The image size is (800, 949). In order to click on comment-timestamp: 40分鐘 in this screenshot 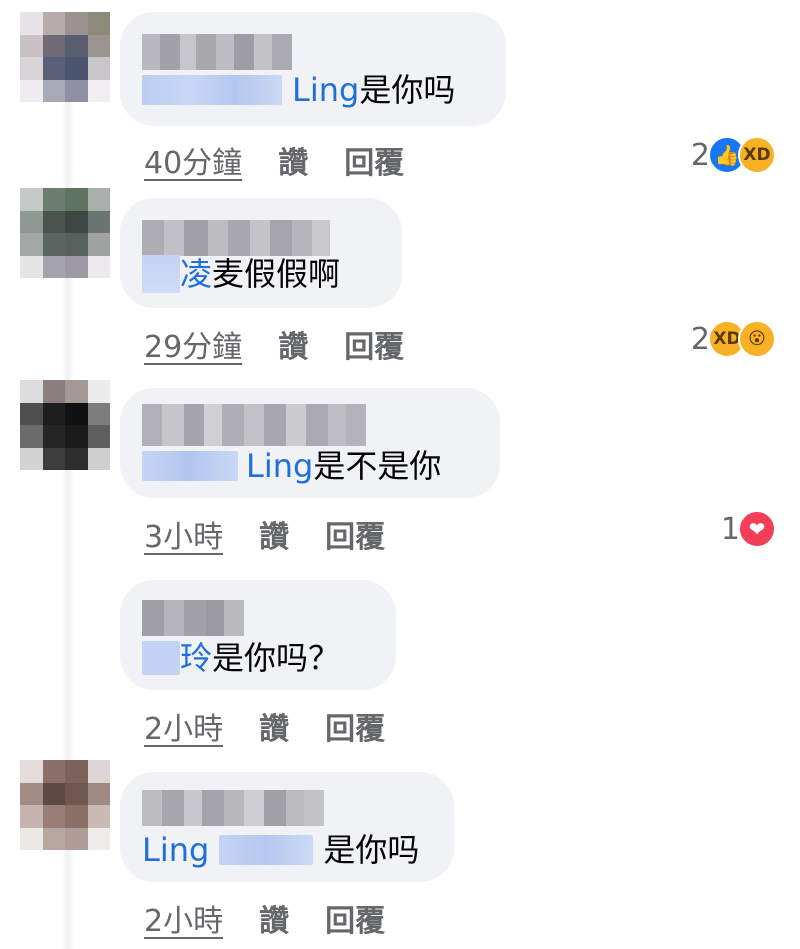, I will do `click(193, 160)`.